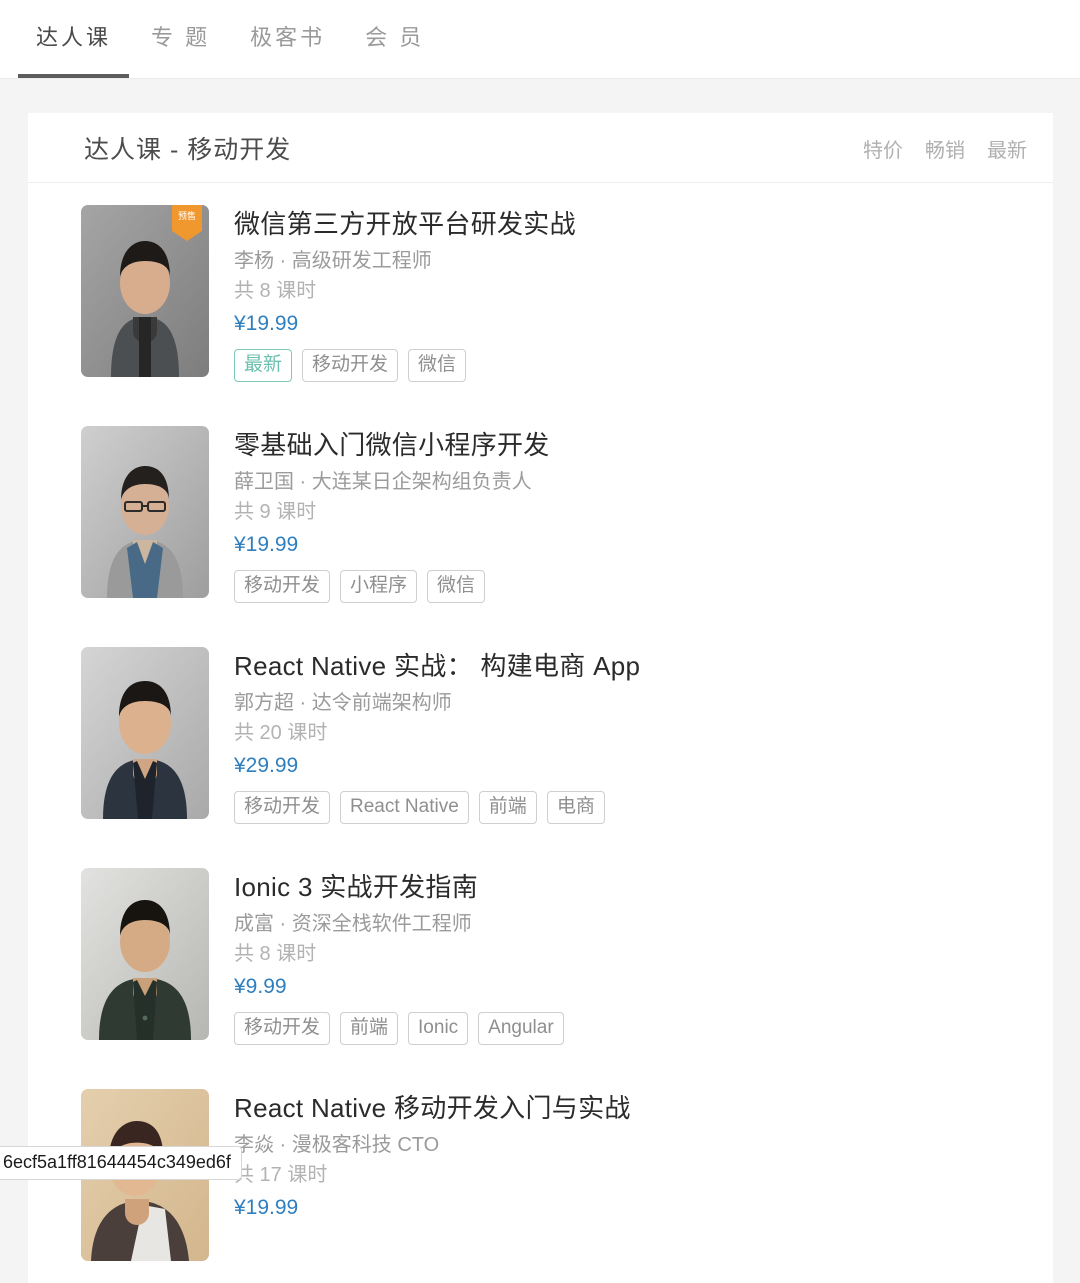  What do you see at coordinates (73, 76) in the screenshot?
I see `tab-active-underline` at bounding box center [73, 76].